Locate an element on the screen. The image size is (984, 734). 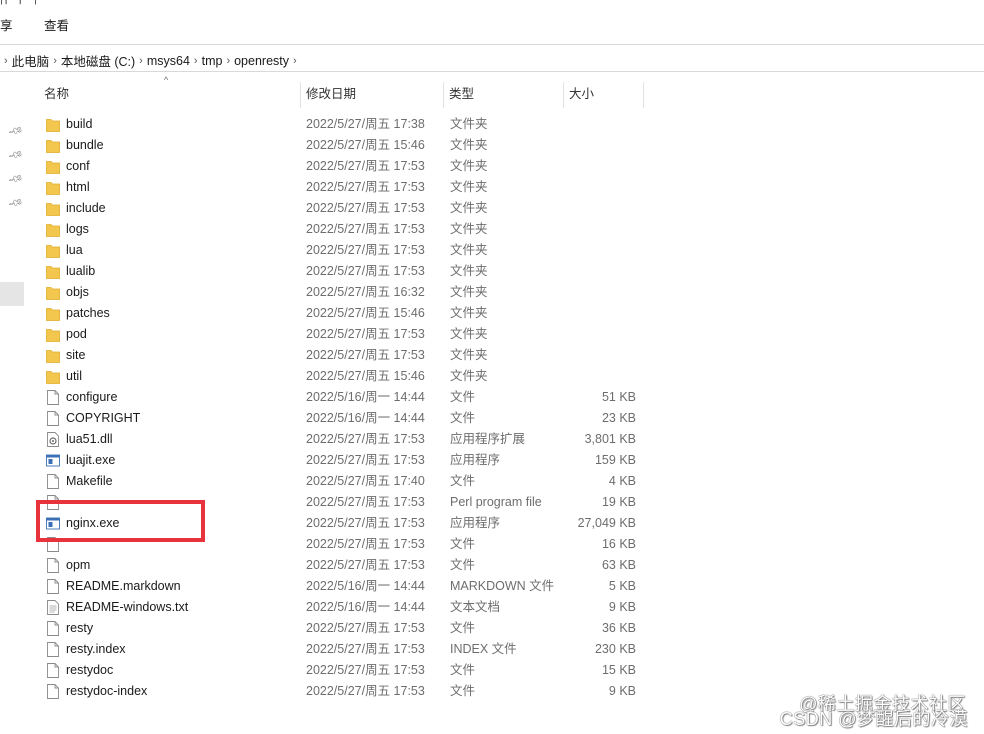
folder-row: build 2022/5/27/周五 17:38 文件夹 is located at coordinates (492, 124).